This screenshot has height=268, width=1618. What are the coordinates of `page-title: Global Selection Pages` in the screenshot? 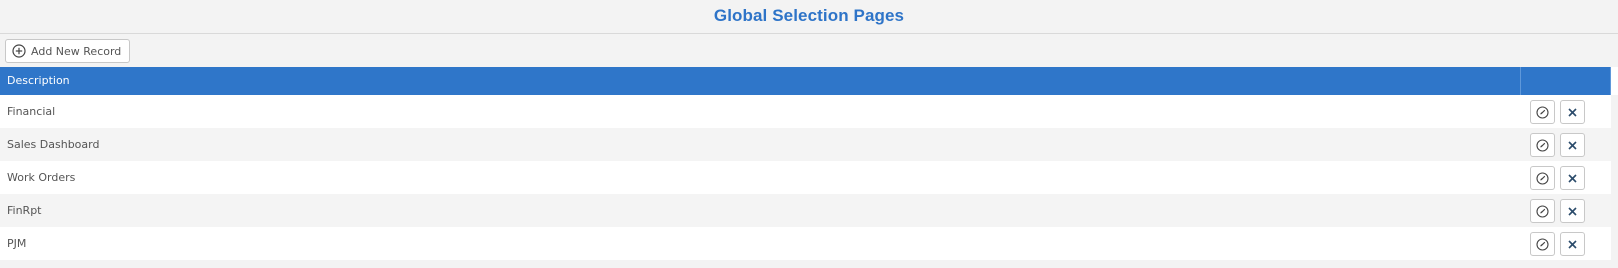 It's located at (809, 15).